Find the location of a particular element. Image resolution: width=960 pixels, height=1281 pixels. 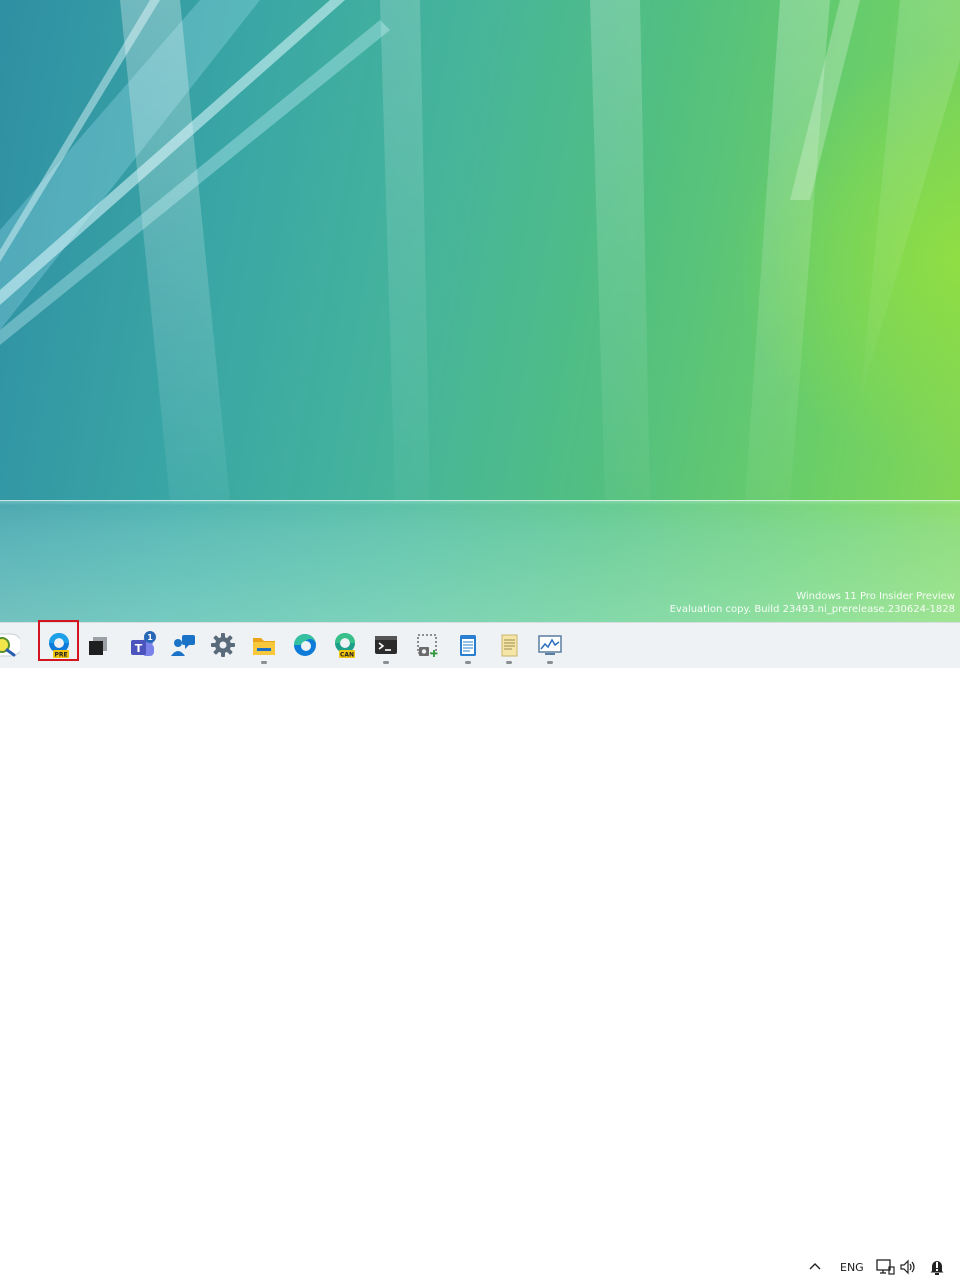

resource-monitor-button is located at coordinates (550, 646).